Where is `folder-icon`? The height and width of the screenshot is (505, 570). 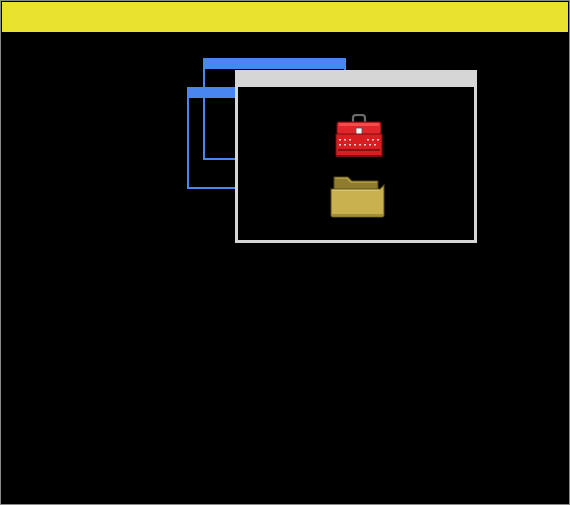
folder-icon is located at coordinates (358, 194).